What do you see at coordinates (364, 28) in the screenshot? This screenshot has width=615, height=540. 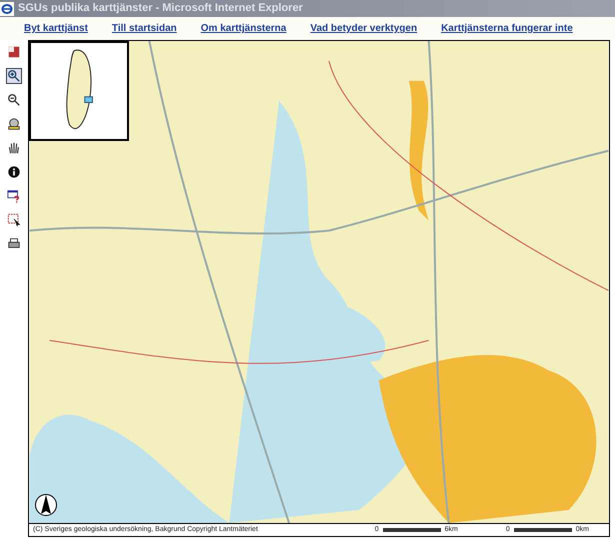 I see `nav-link: Vad betyder verktygen` at bounding box center [364, 28].